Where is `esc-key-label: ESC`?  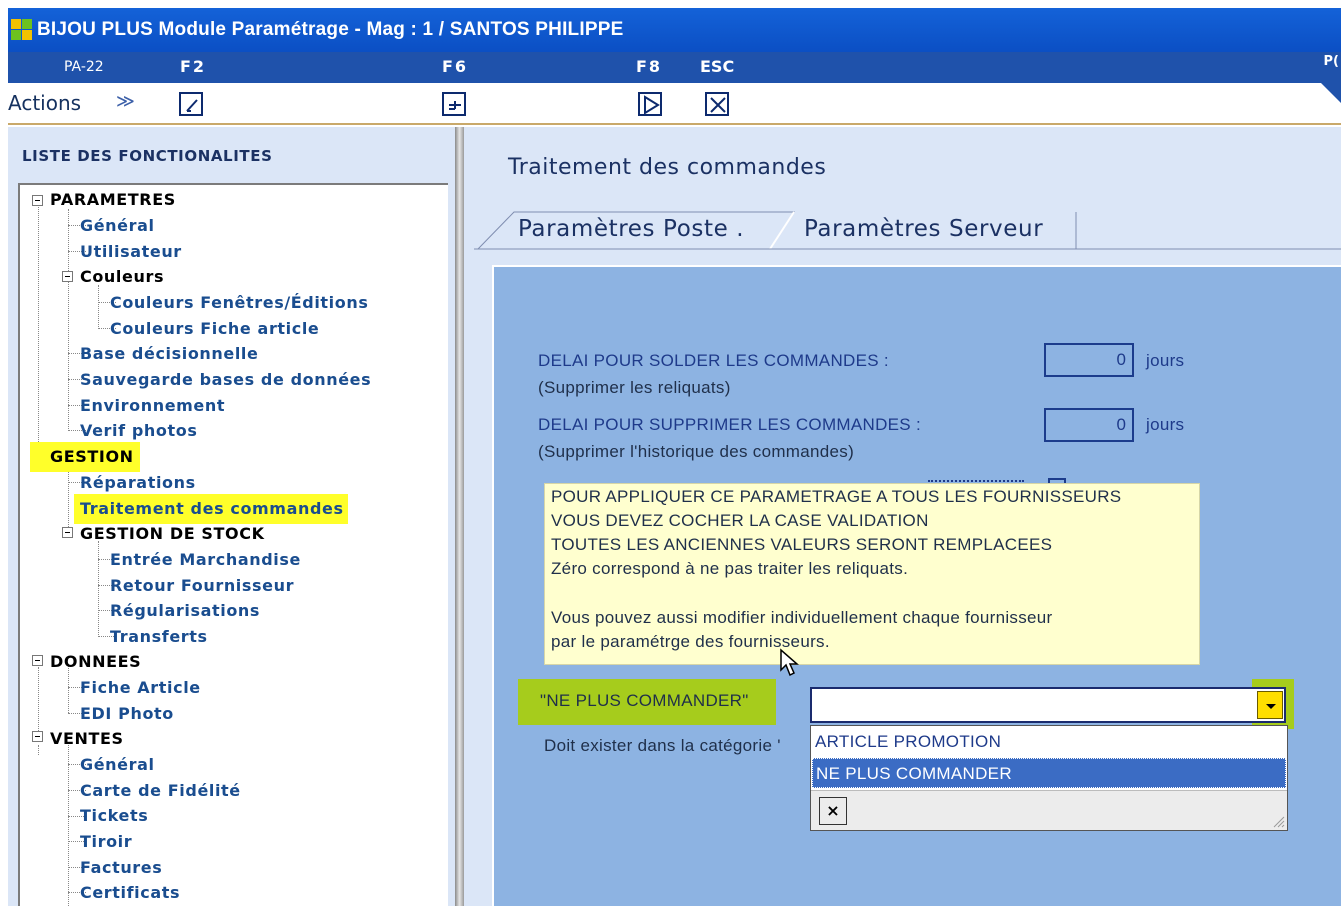 esc-key-label: ESC is located at coordinates (717, 66).